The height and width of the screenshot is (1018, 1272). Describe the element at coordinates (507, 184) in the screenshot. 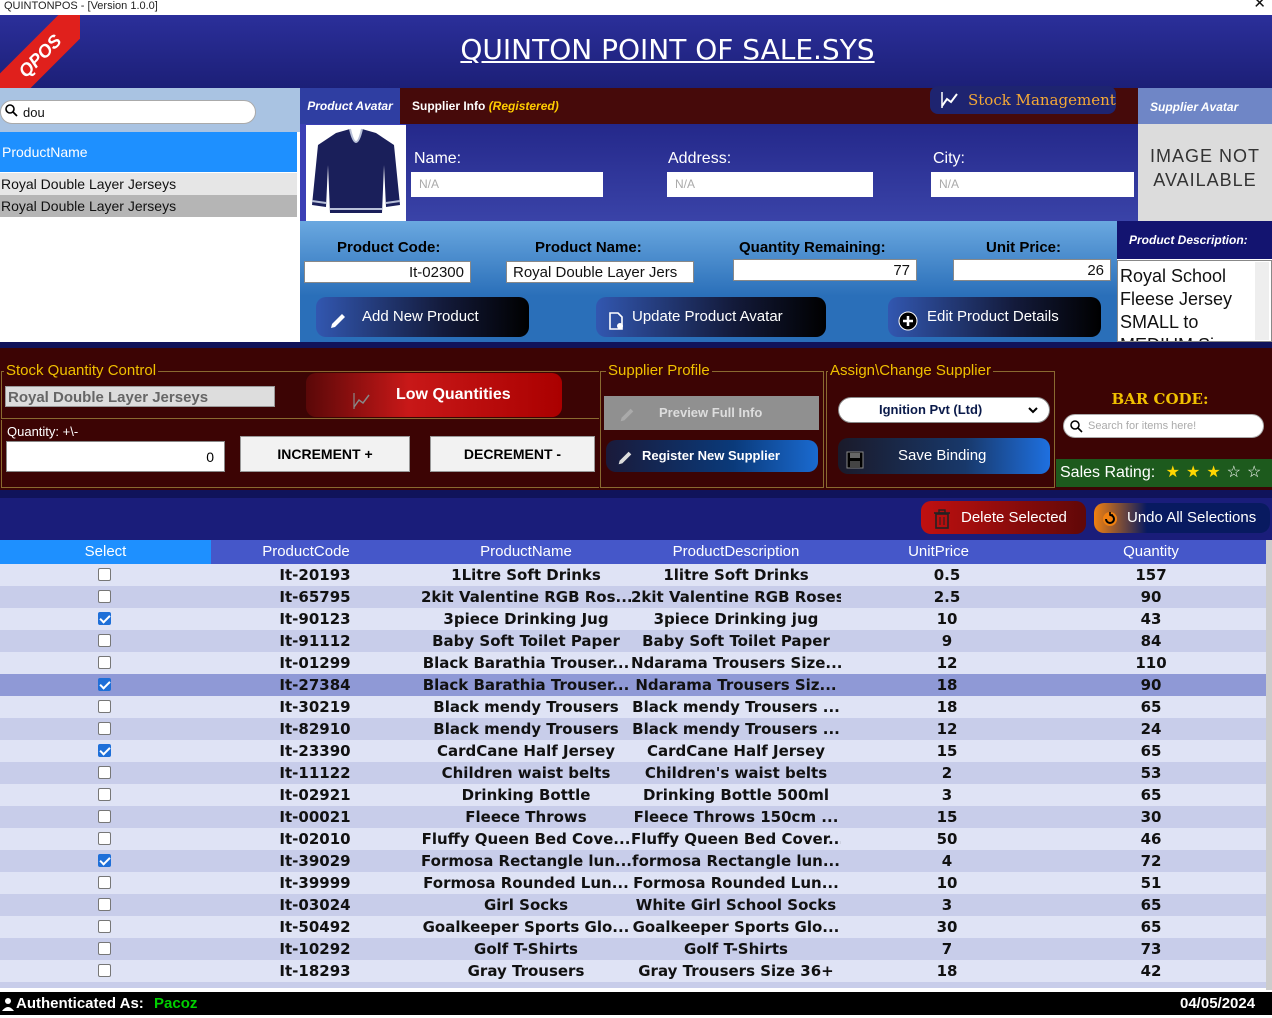

I see `supplier-name-field: N/A` at that location.